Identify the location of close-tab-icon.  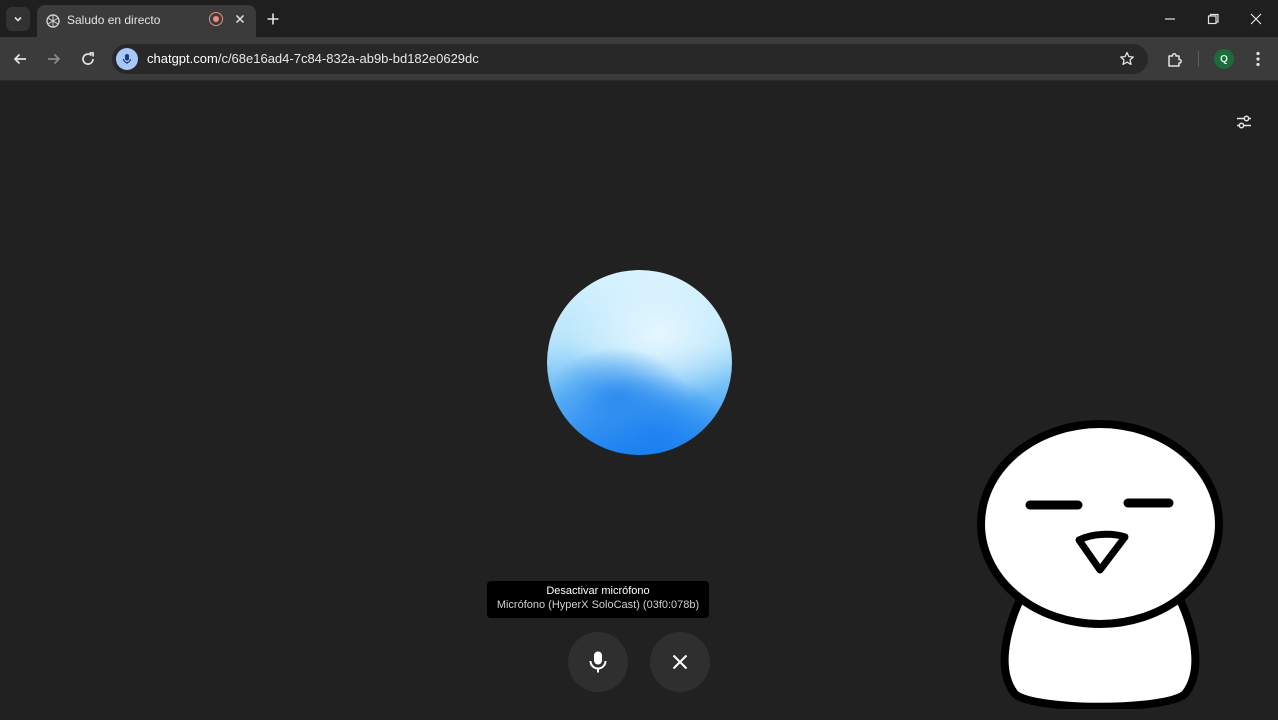
(240, 19).